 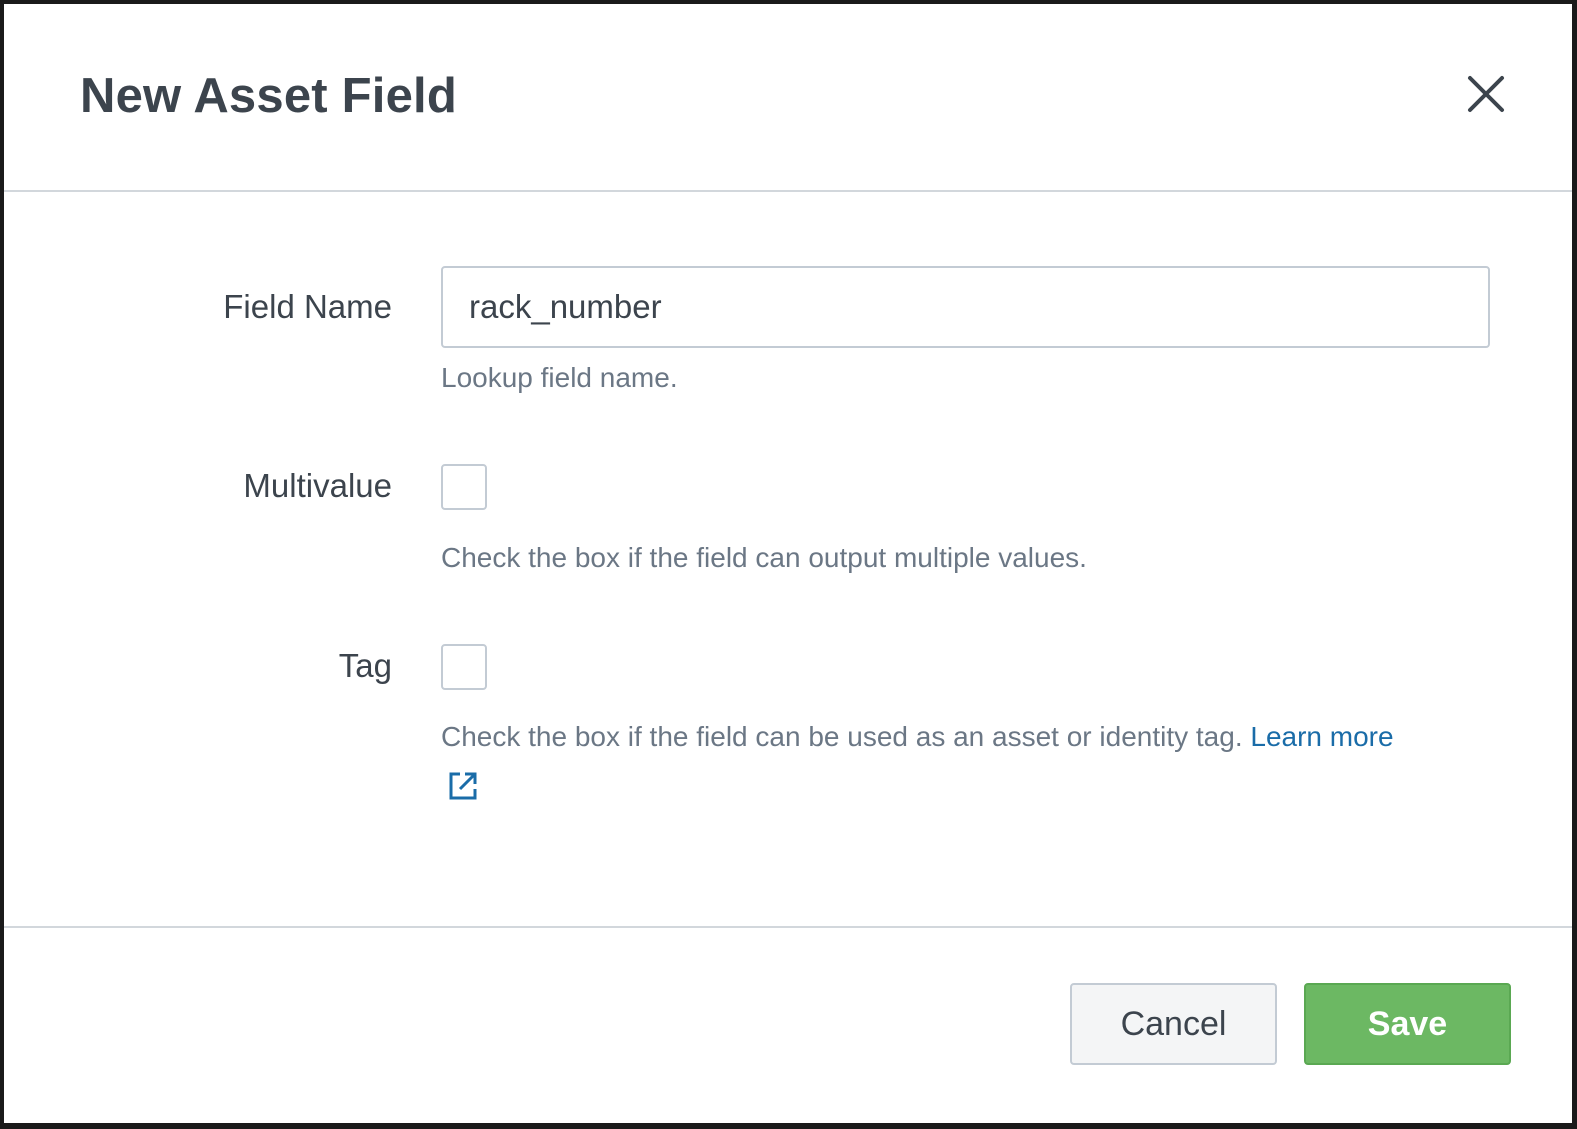 I want to click on learn-more-link: Learn more, so click(x=1321, y=736).